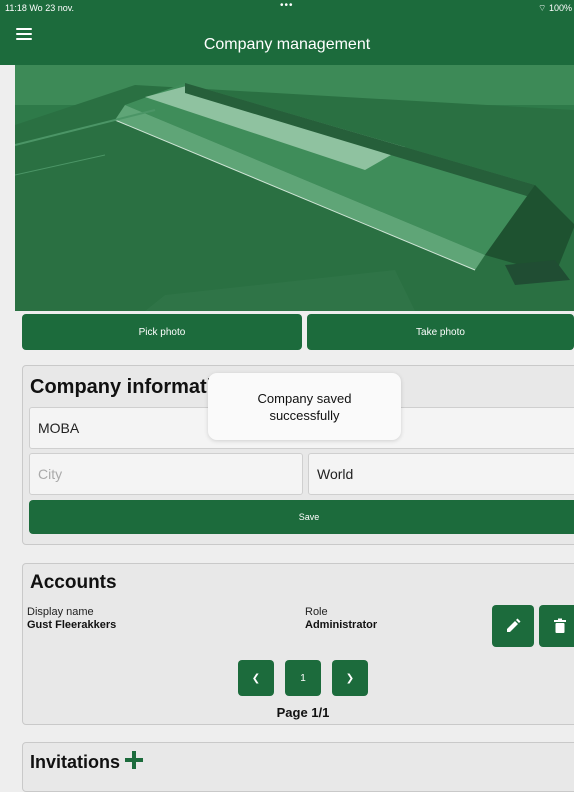 The height and width of the screenshot is (792, 574). Describe the element at coordinates (440, 332) in the screenshot. I see `take-photo-button: Take photo` at that location.